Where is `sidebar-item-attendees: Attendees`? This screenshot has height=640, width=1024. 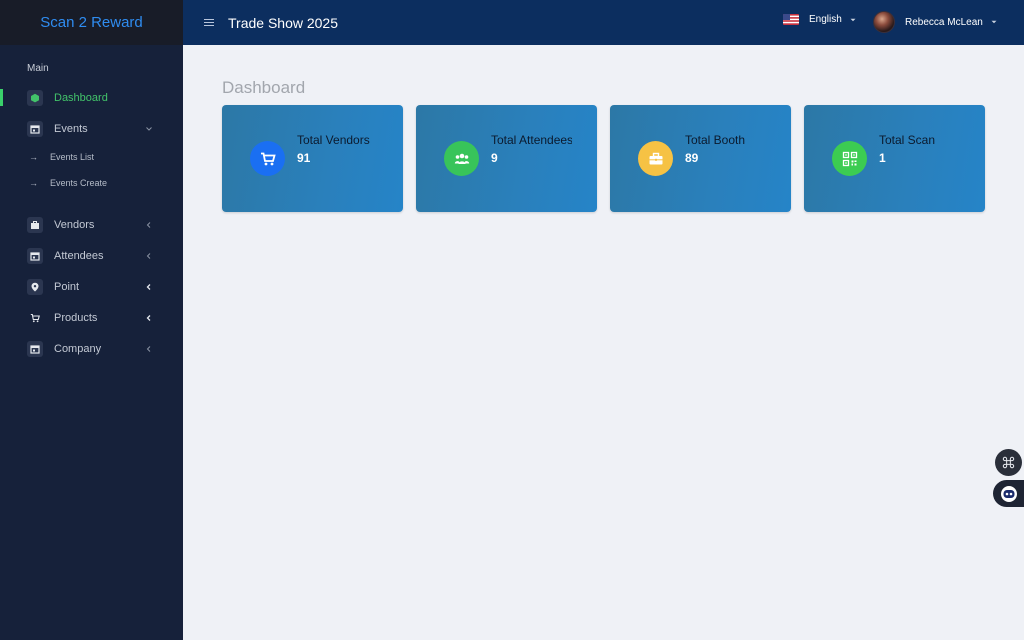 sidebar-item-attendees: Attendees is located at coordinates (91, 255).